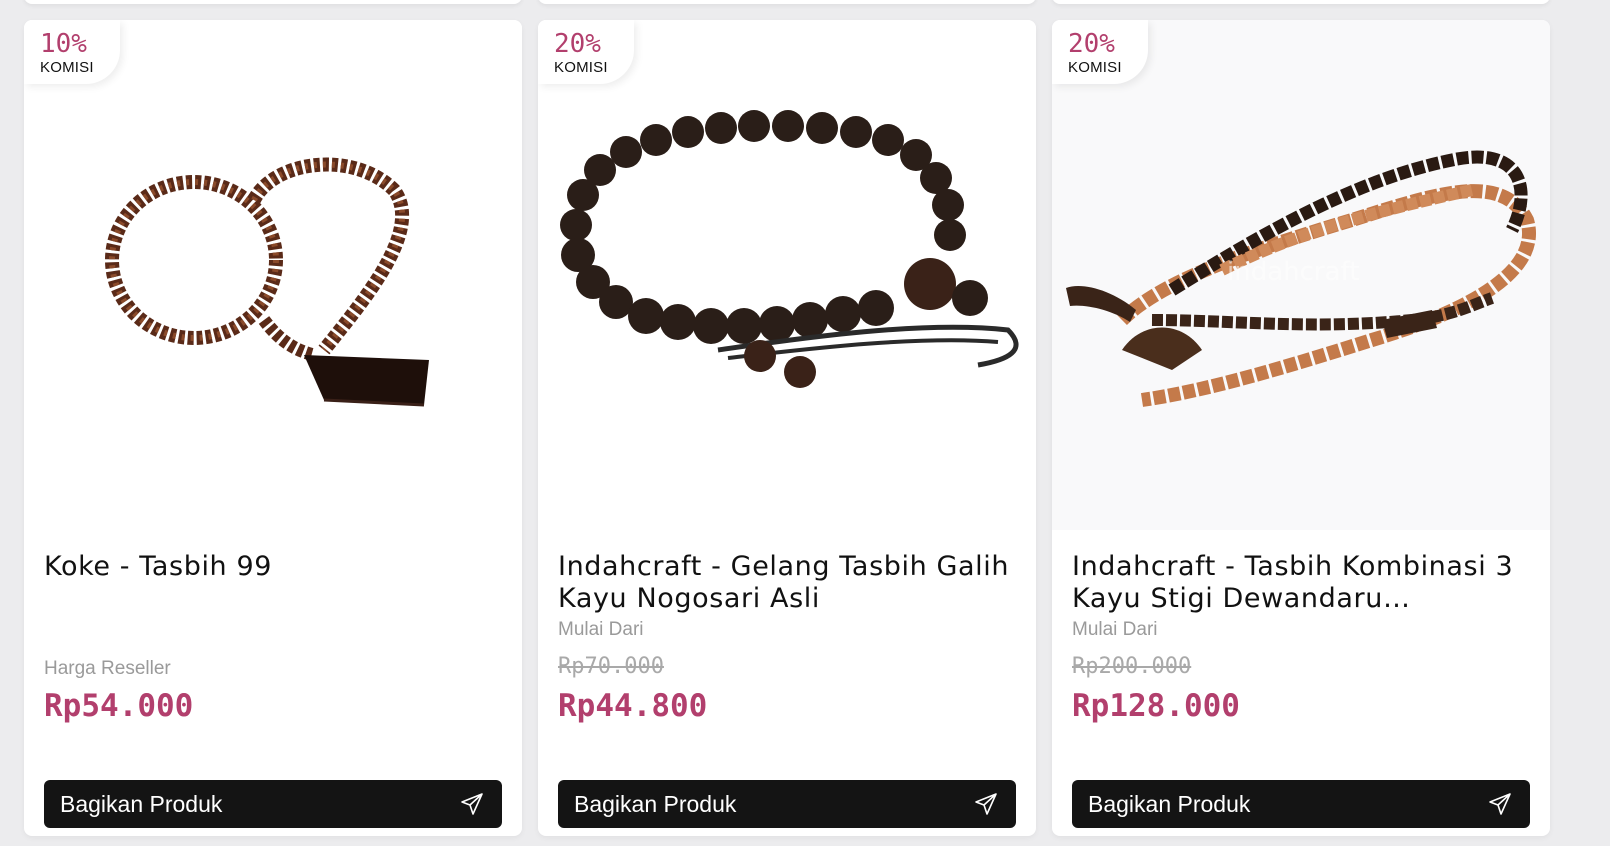 This screenshot has height=846, width=1610. What do you see at coordinates (1293, 272) in the screenshot?
I see `watermark-text: indahcraft` at bounding box center [1293, 272].